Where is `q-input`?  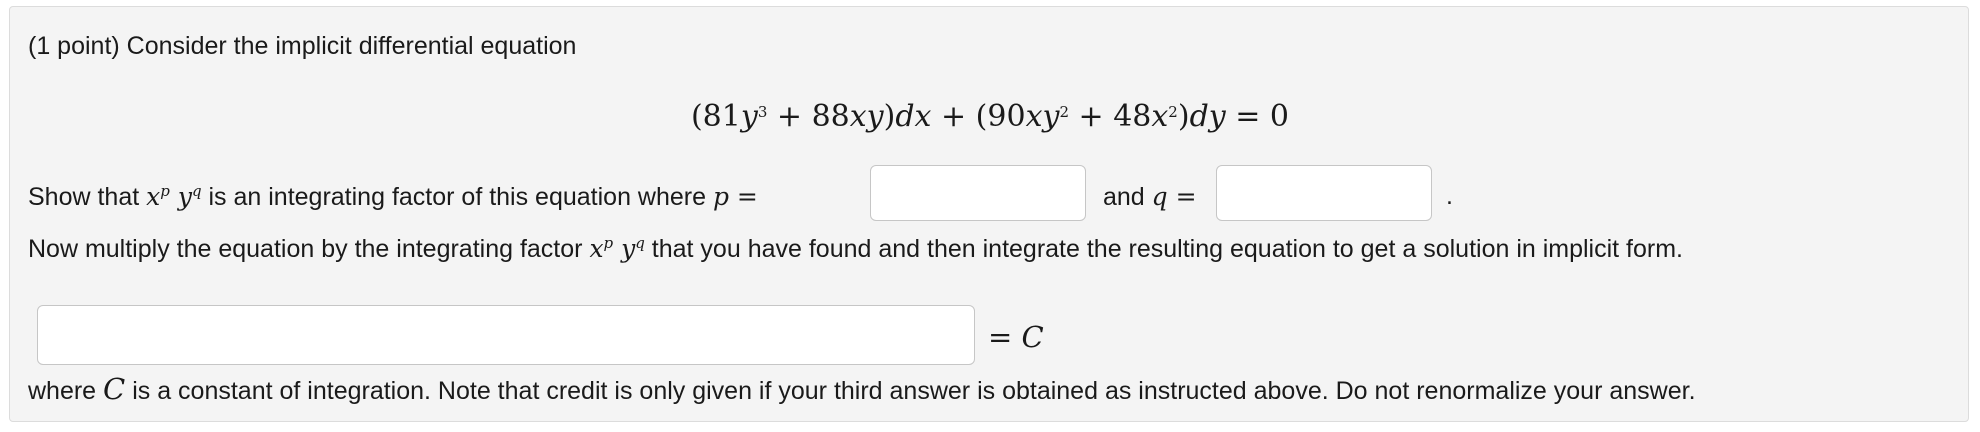
q-input is located at coordinates (1324, 193).